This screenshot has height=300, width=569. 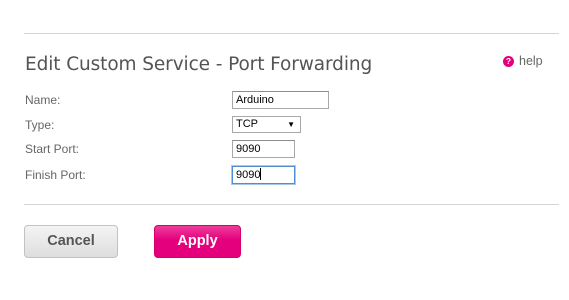 What do you see at coordinates (199, 64) in the screenshot?
I see `page-title: Edit Custom Service - Port Forwarding` at bounding box center [199, 64].